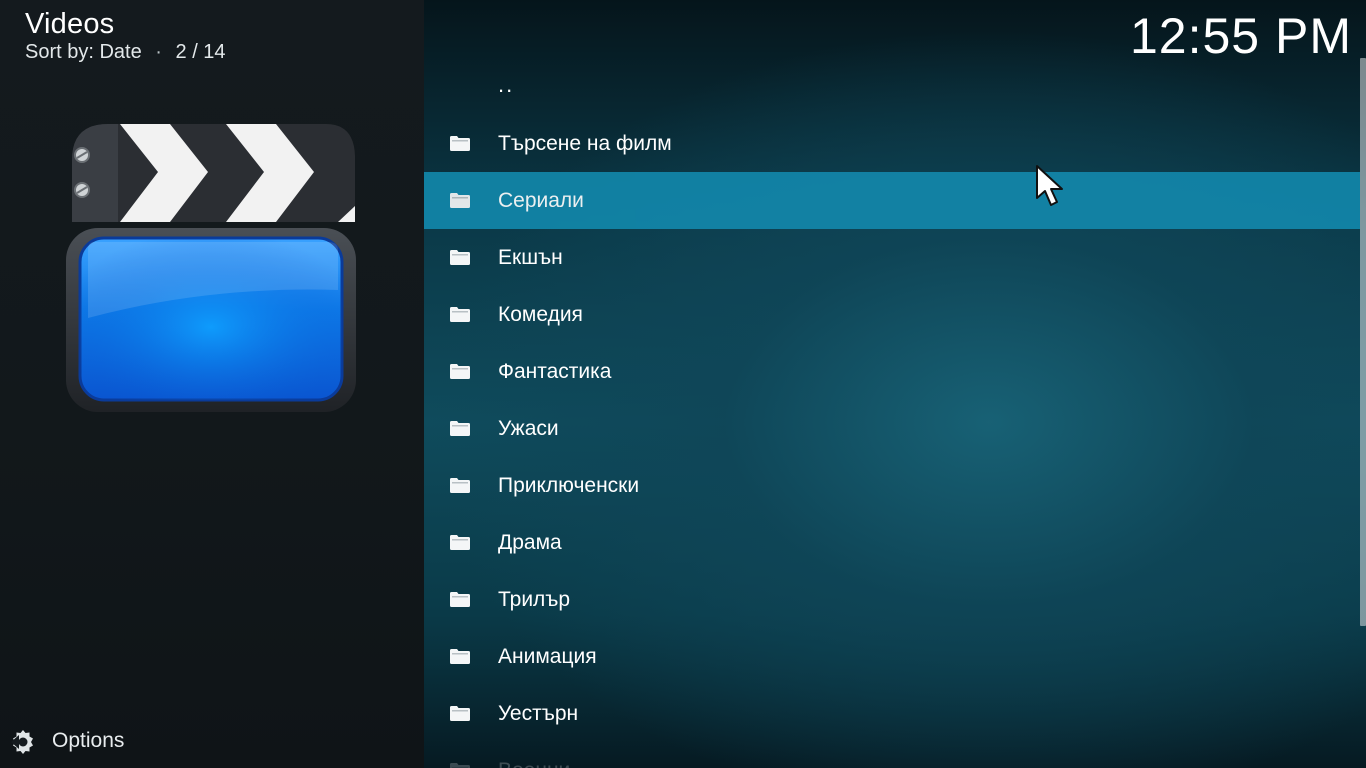  Describe the element at coordinates (892, 371) in the screenshot. I see `list-item: Фантастика` at that location.